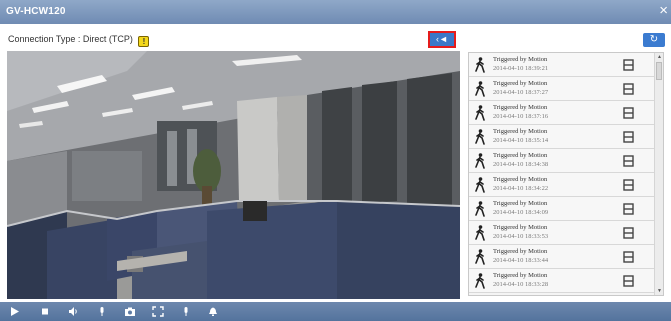 This screenshot has height=321, width=671. Describe the element at coordinates (130, 311) in the screenshot. I see `camera-snapshot-icon` at that location.